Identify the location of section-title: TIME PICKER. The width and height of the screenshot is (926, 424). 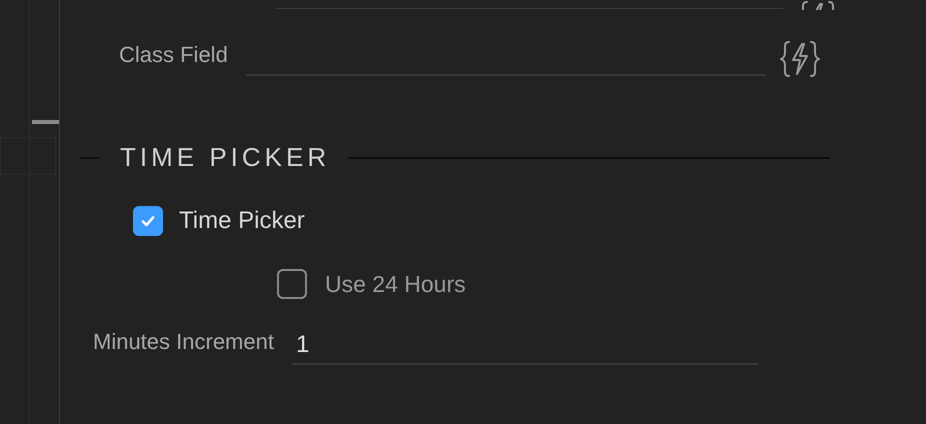
(225, 157).